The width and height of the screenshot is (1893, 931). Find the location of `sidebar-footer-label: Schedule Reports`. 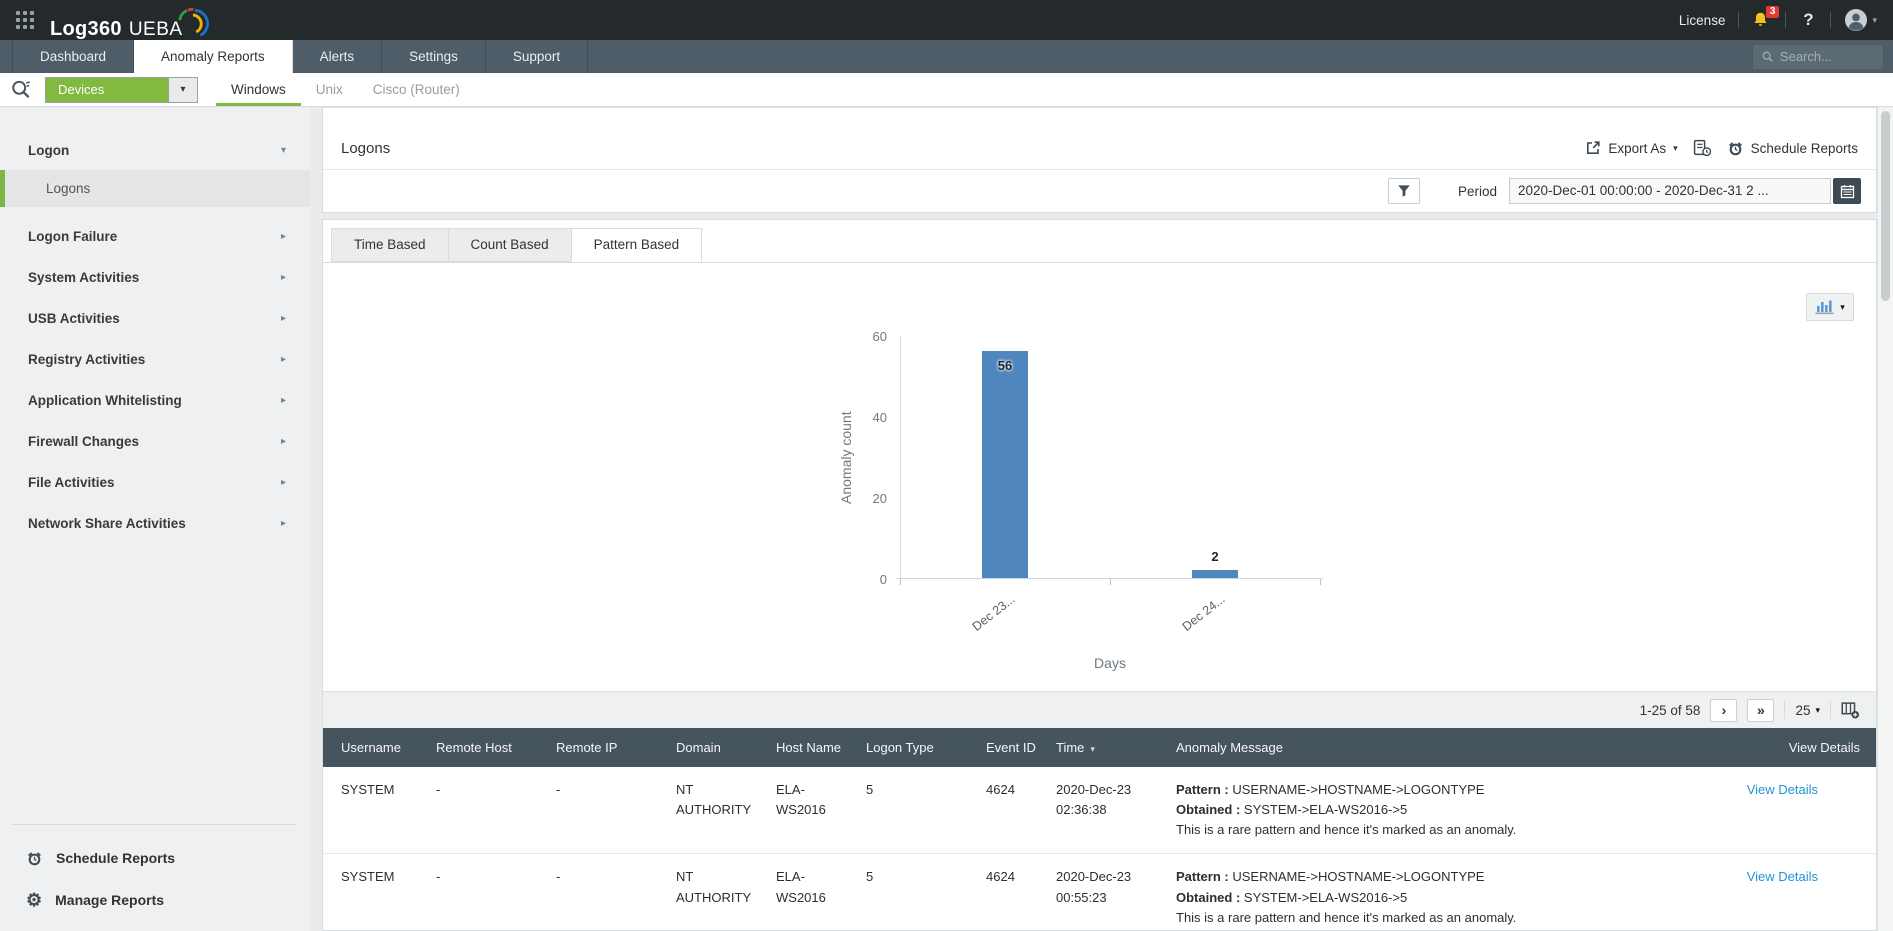

sidebar-footer-label: Schedule Reports is located at coordinates (116, 858).